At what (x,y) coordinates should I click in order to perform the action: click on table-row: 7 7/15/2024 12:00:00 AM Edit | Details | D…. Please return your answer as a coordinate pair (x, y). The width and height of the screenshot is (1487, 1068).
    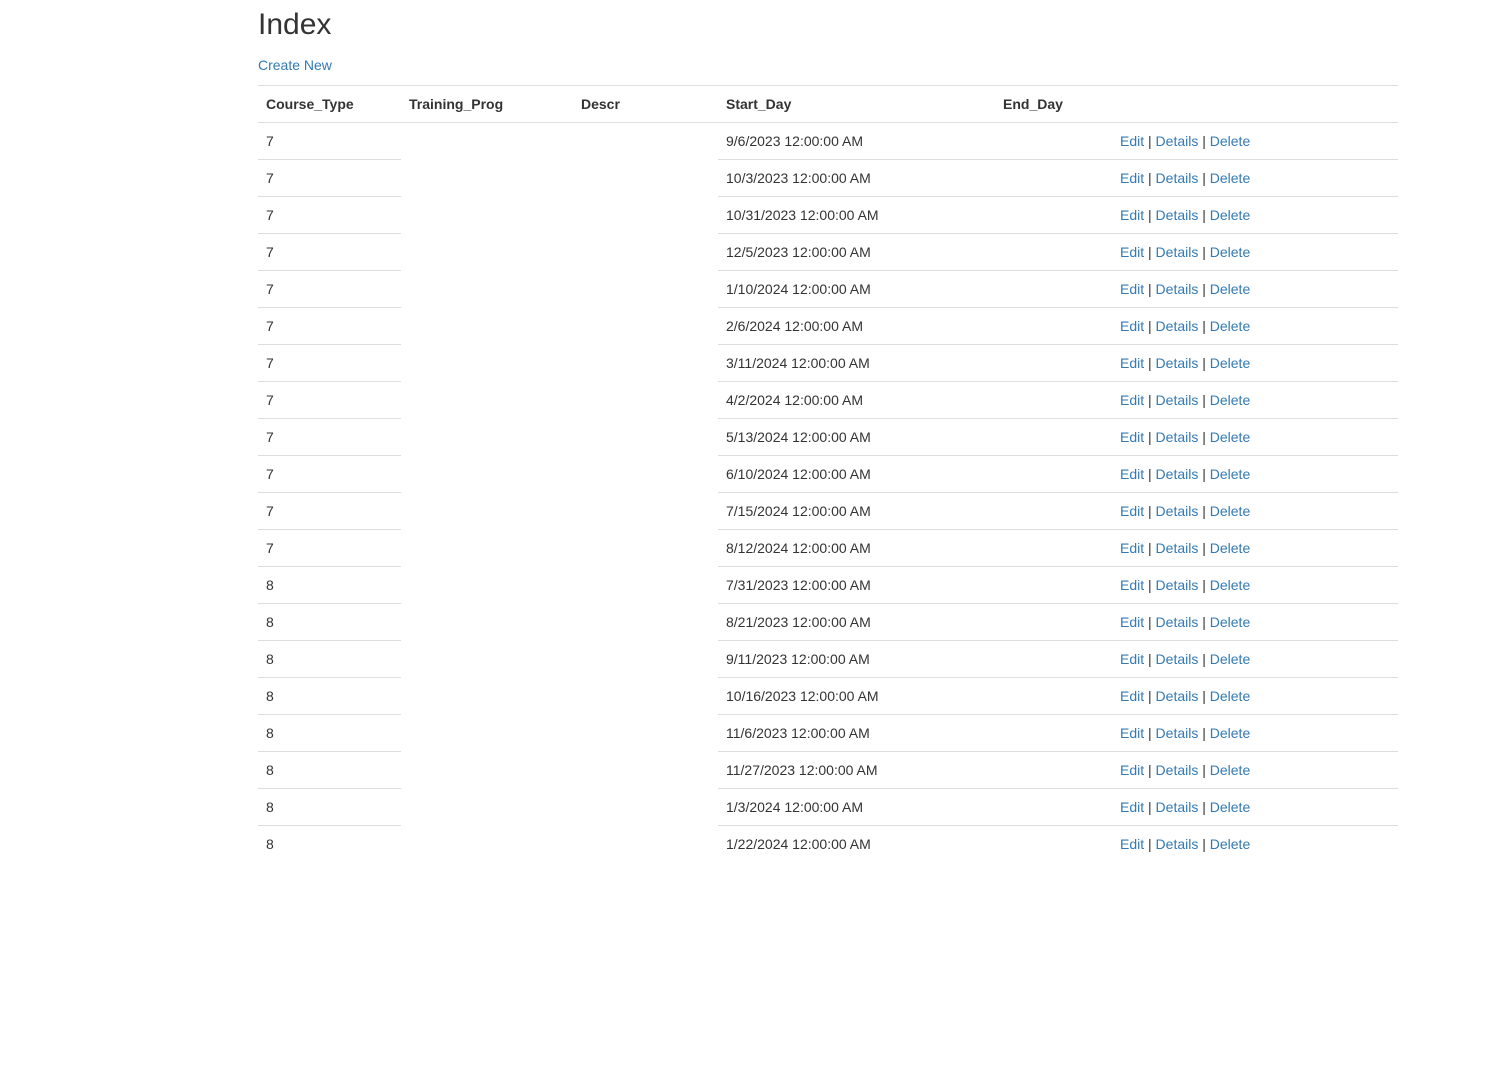
    Looking at the image, I should click on (828, 511).